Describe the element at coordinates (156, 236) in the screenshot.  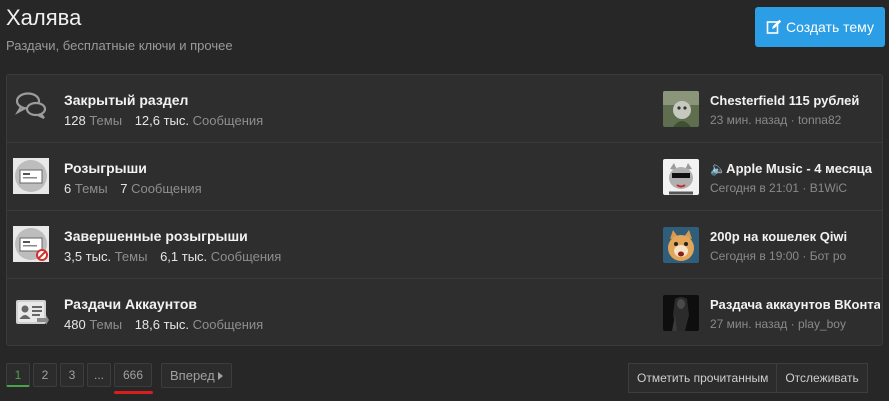
I see `node-title: Завершенные розыгрыши` at that location.